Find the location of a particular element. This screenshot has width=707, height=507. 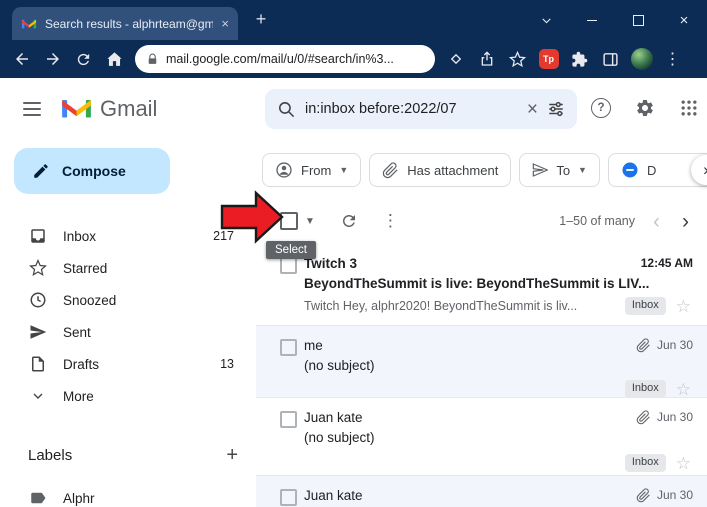

select-tooltip: Select is located at coordinates (291, 250).